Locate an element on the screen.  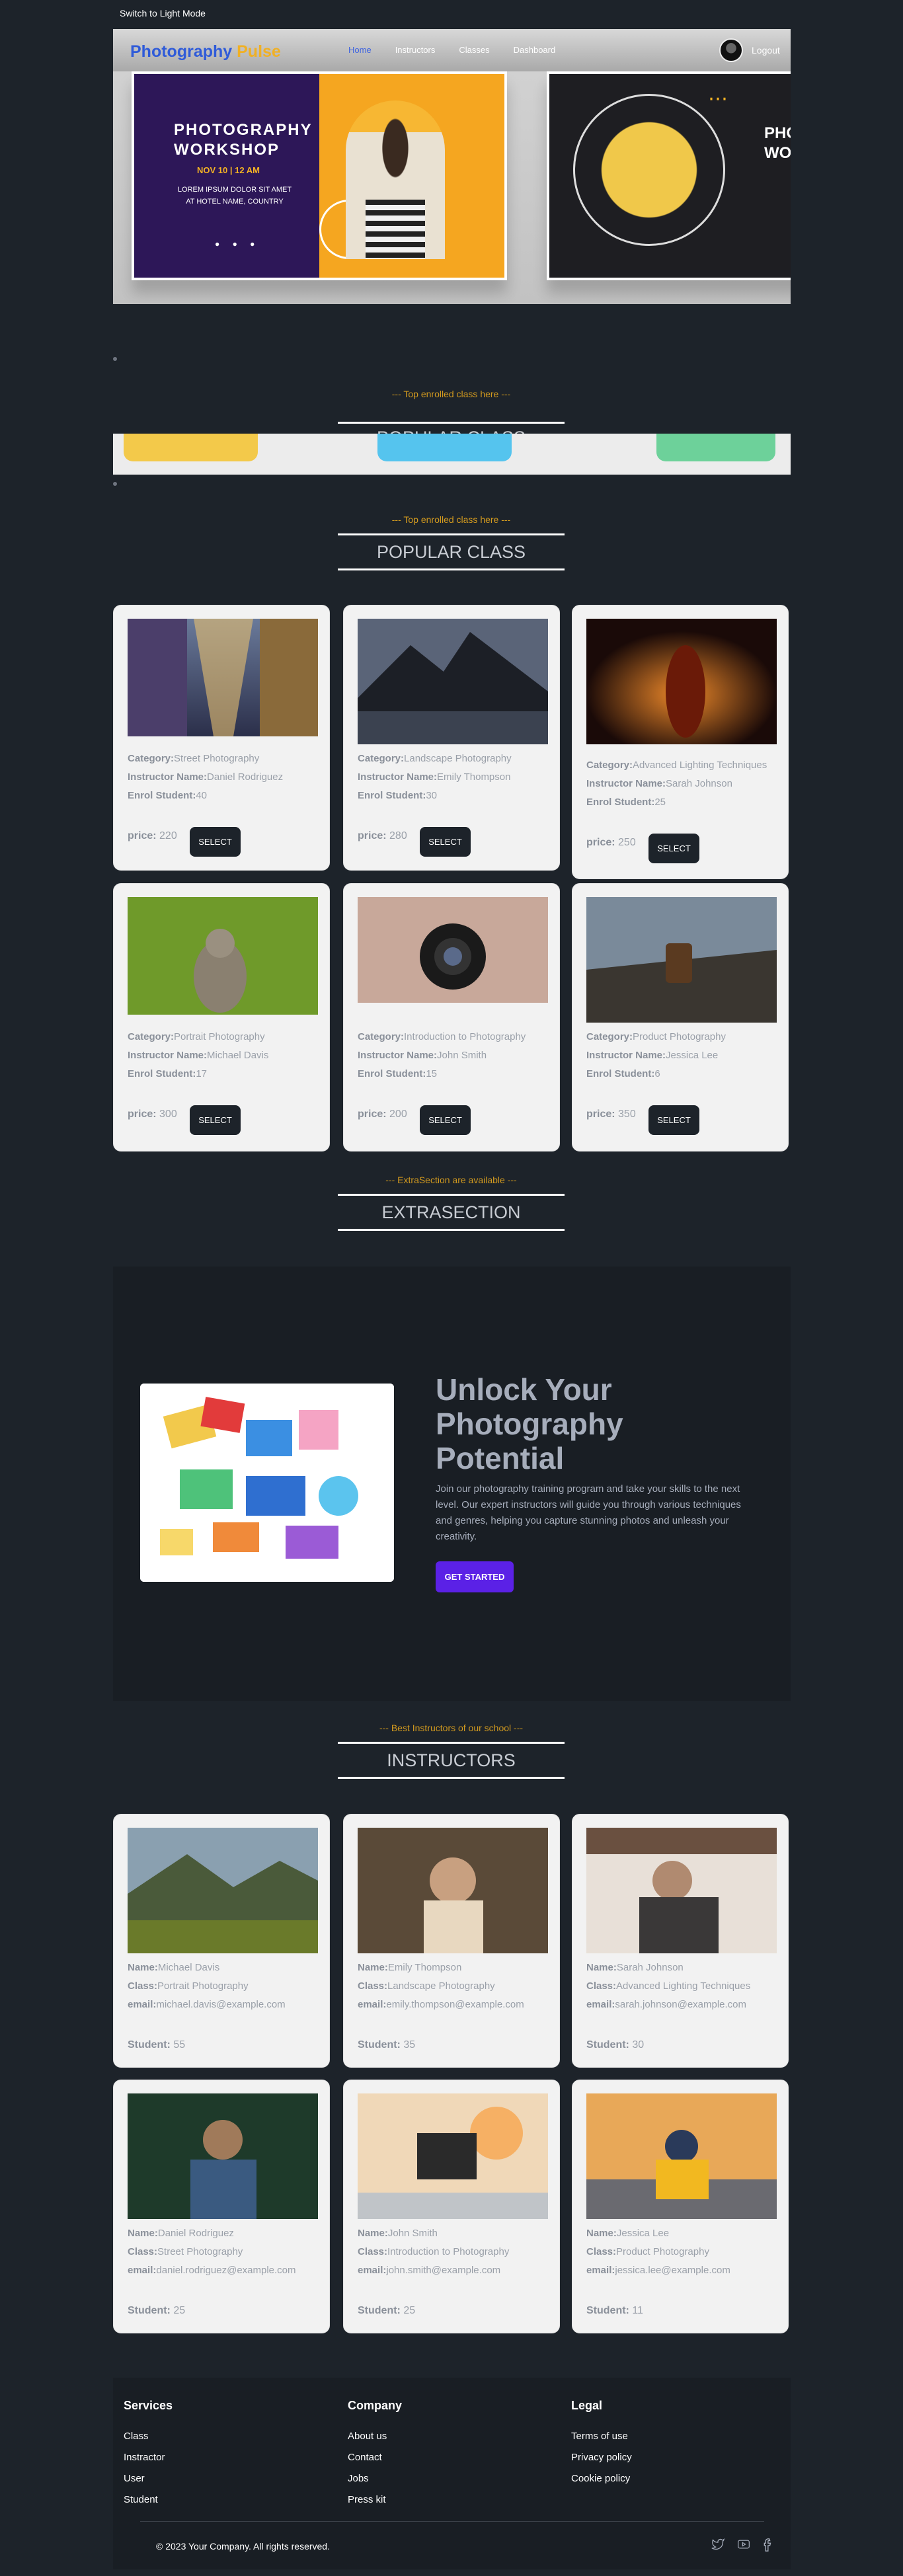
class-price-value: 300 is located at coordinates (168, 1114).